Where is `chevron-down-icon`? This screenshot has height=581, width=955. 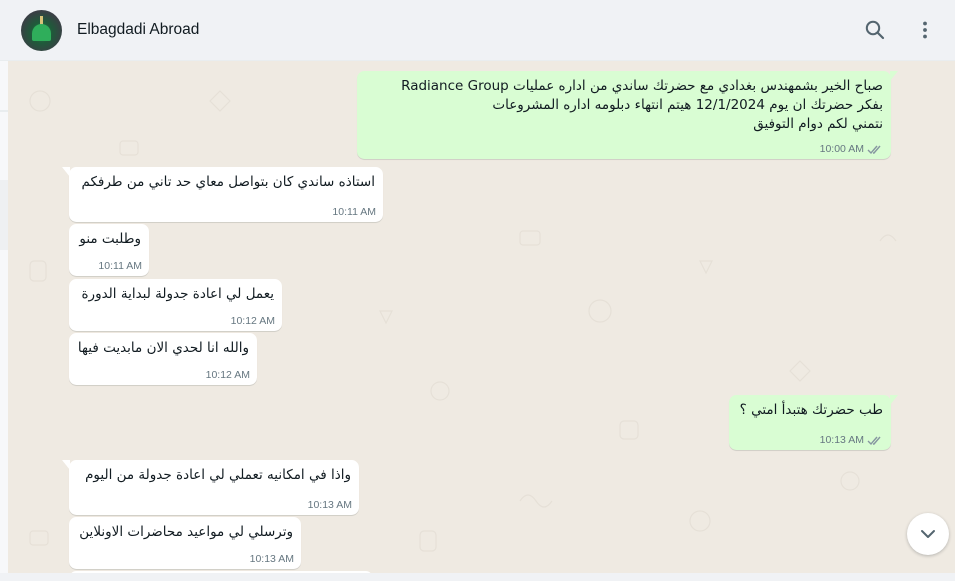
chevron-down-icon is located at coordinates (928, 534).